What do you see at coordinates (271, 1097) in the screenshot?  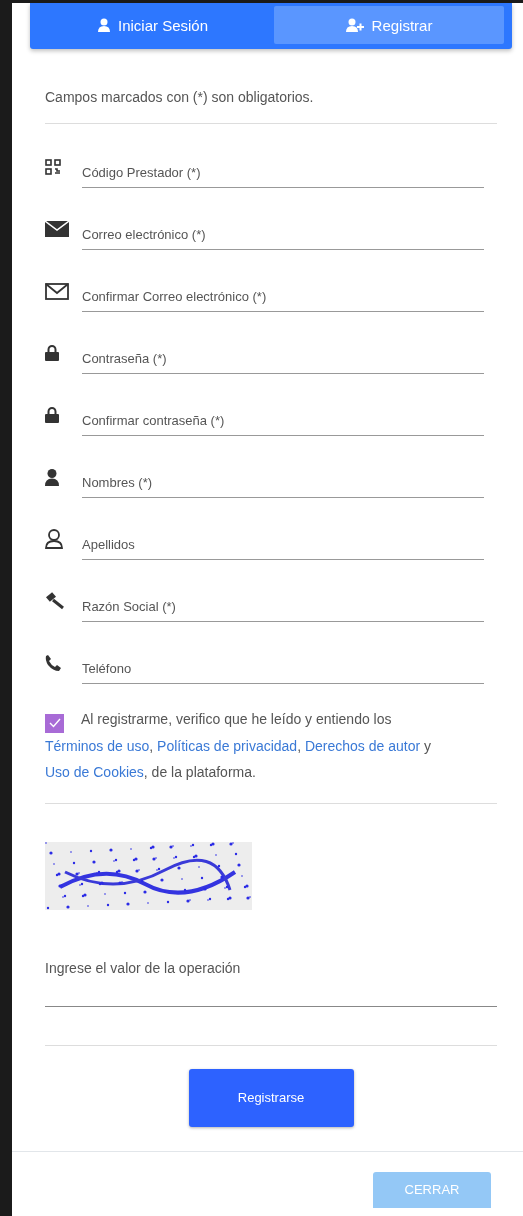 I see `register-button: Registrarse` at bounding box center [271, 1097].